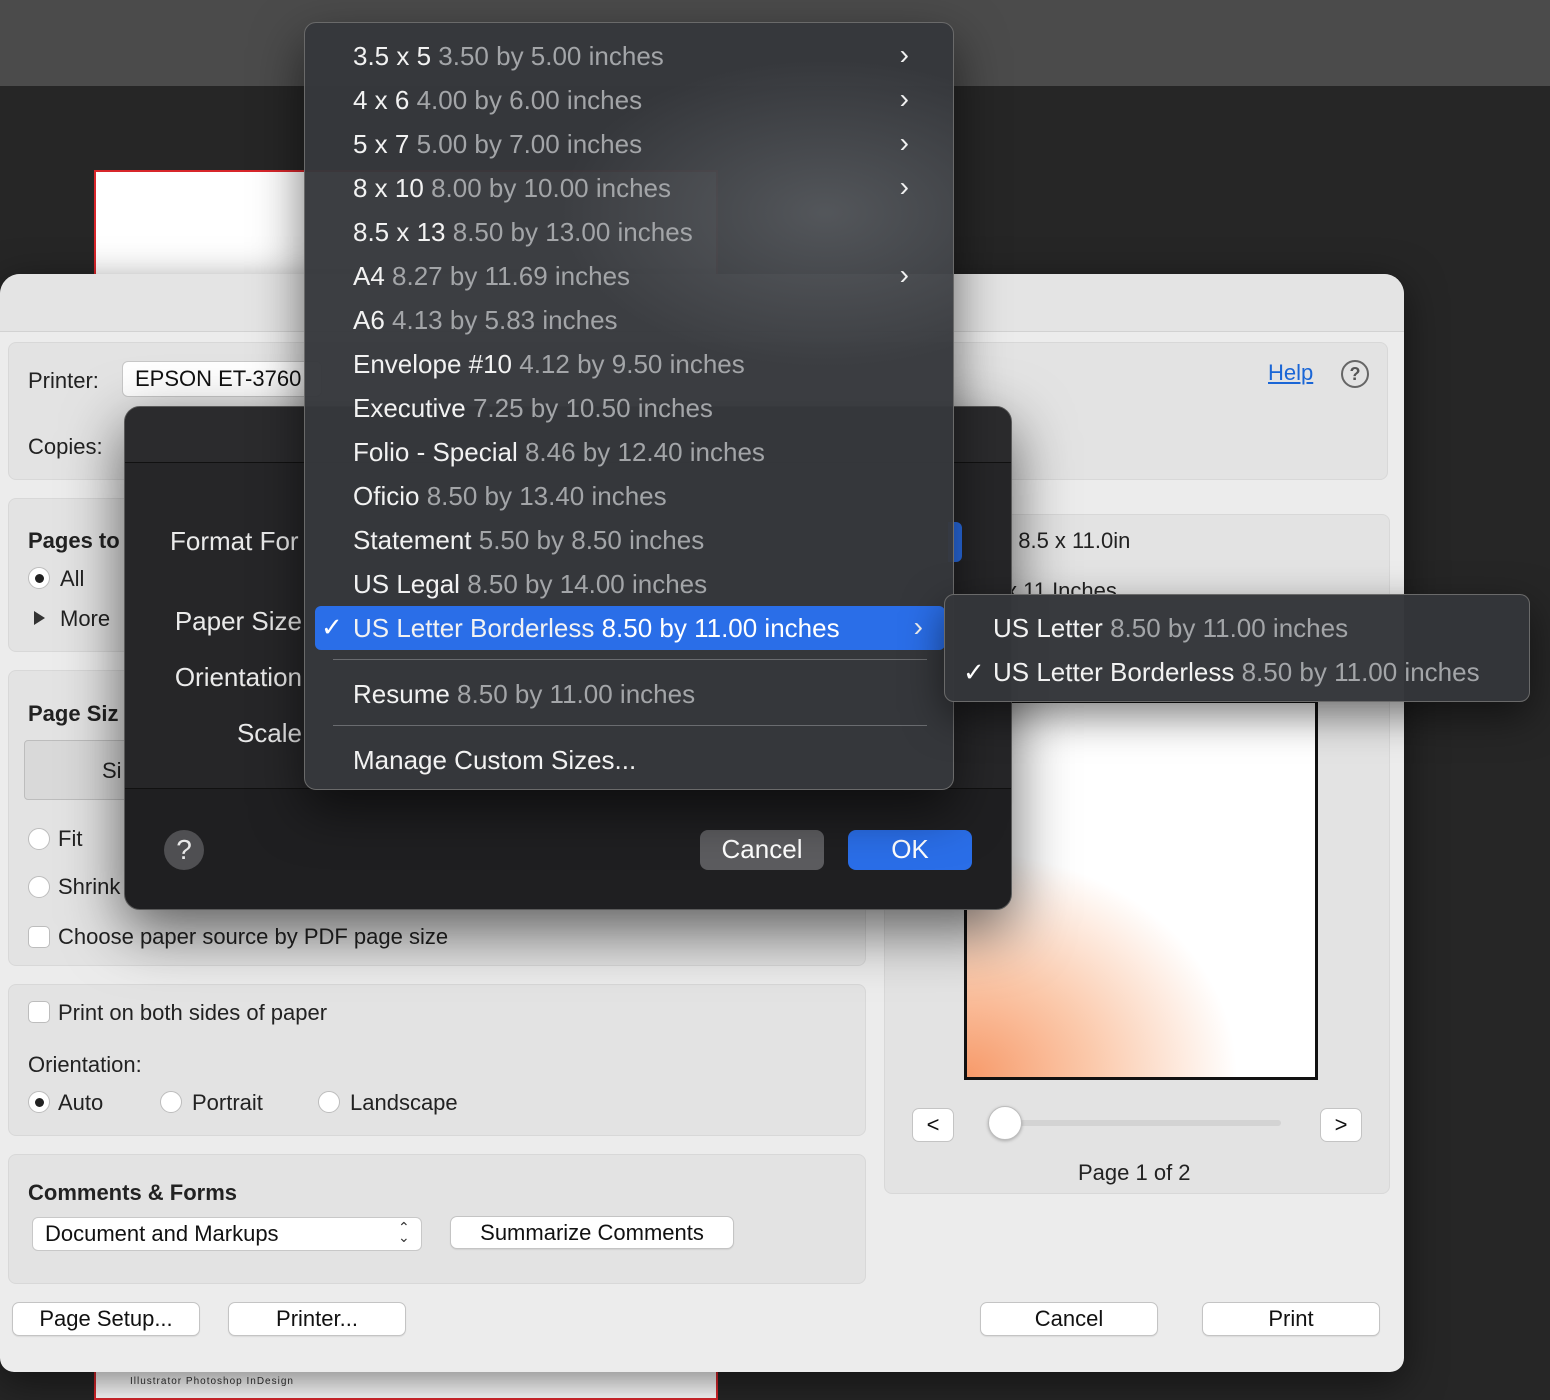 The image size is (1550, 1400). I want to click on page-setup-cancel-button: Cancel, so click(762, 850).